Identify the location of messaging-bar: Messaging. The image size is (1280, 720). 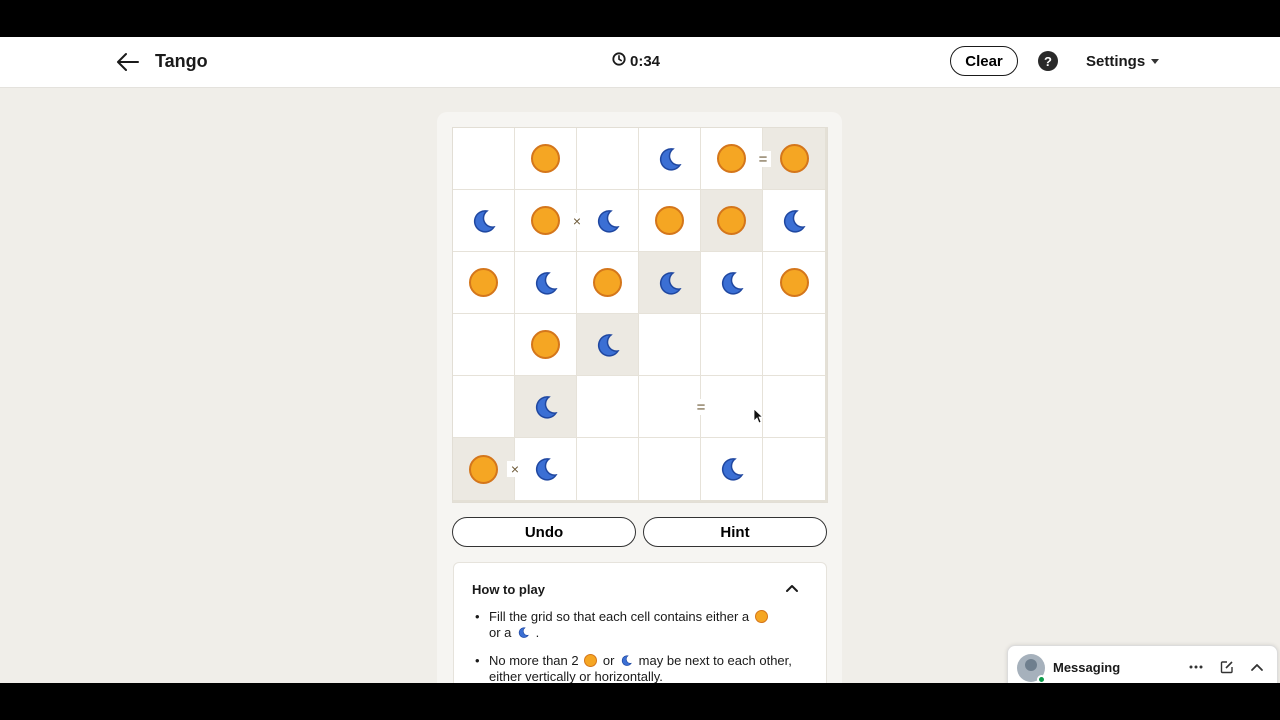
(1142, 664).